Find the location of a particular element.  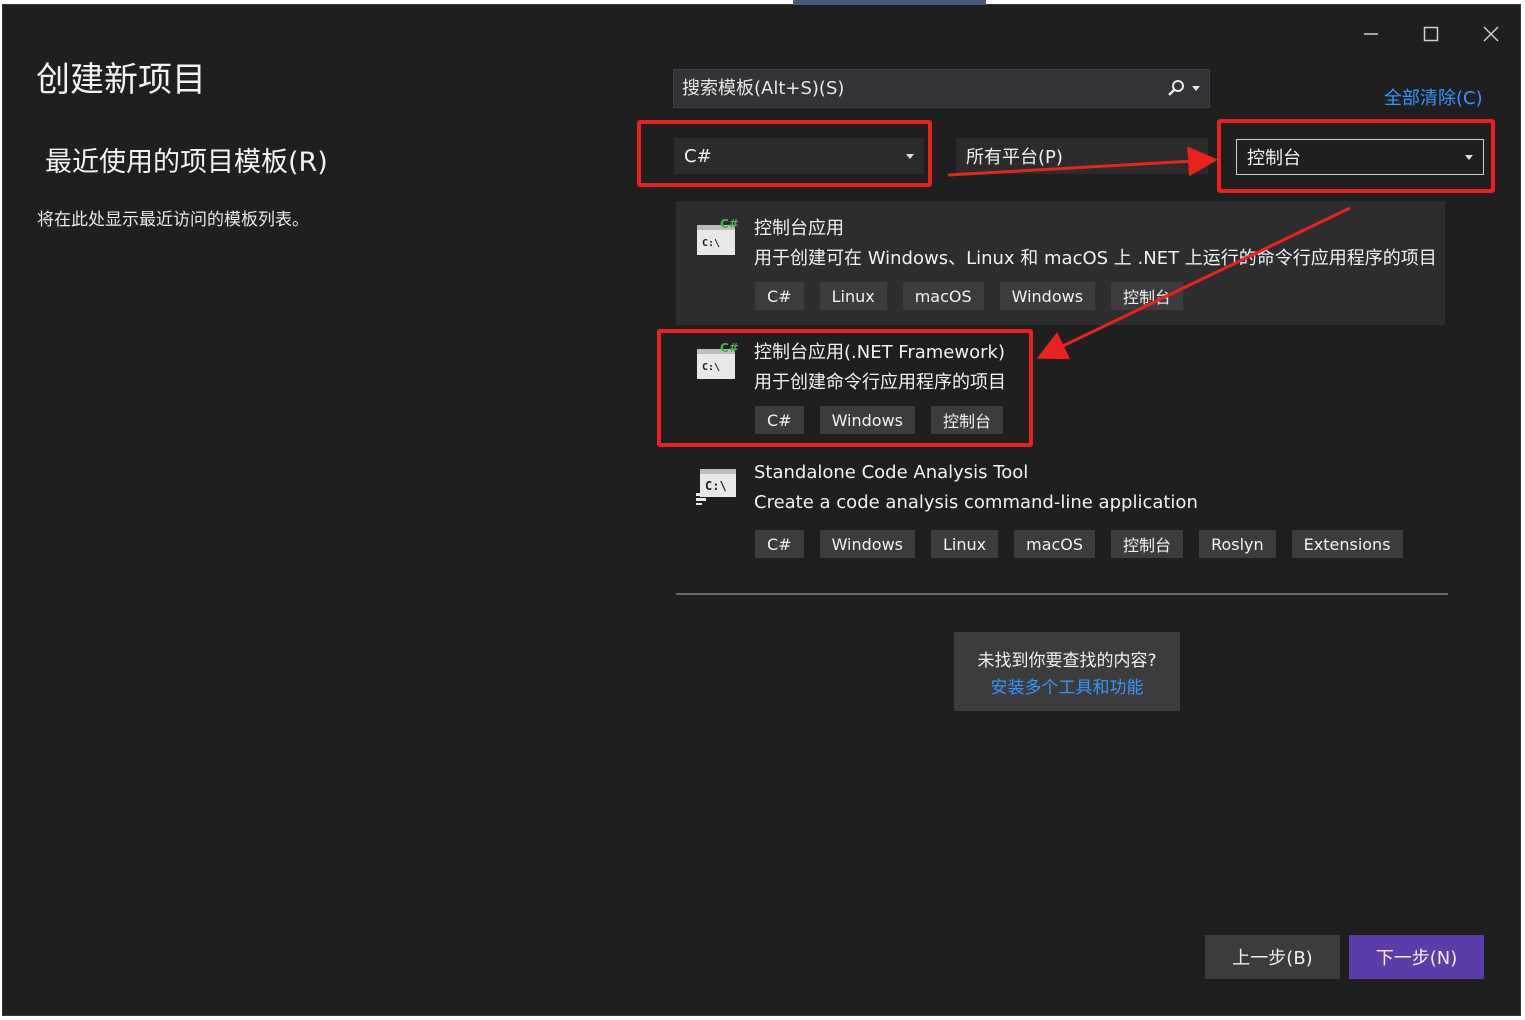

clear-all-link: 全部清除(C) is located at coordinates (1433, 97).